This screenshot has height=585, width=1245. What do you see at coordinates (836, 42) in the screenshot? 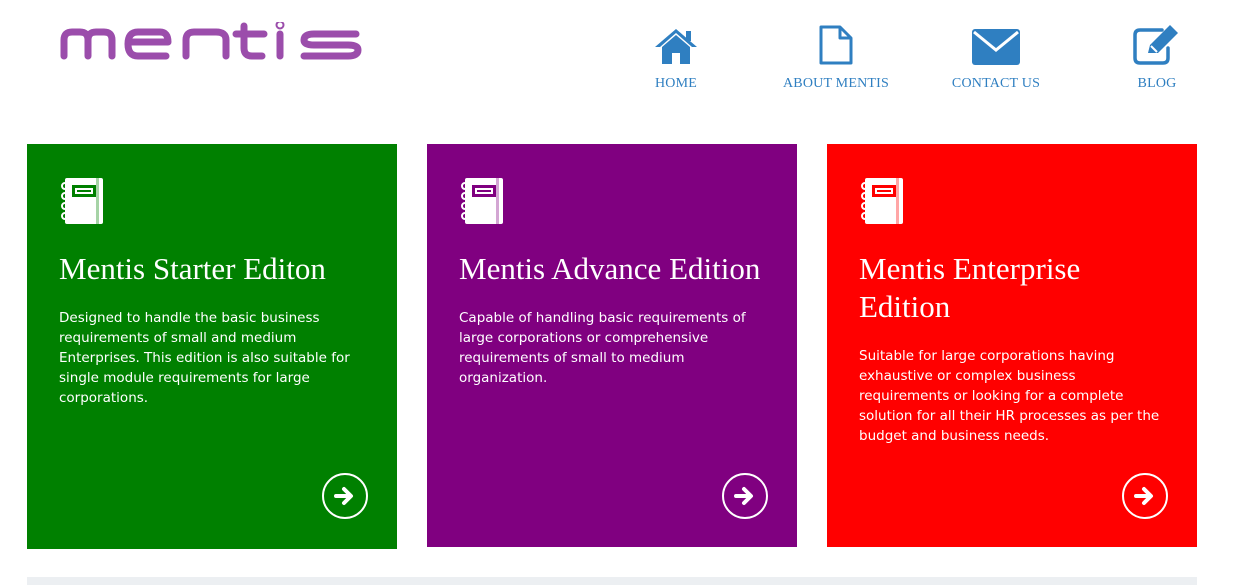
I see `document-icon` at bounding box center [836, 42].